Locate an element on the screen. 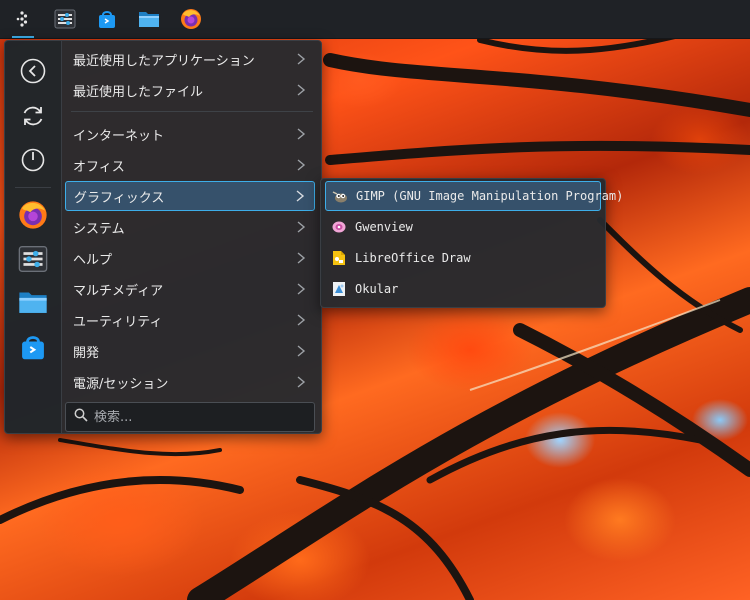  category-label: ユーティリティ is located at coordinates (118, 322).